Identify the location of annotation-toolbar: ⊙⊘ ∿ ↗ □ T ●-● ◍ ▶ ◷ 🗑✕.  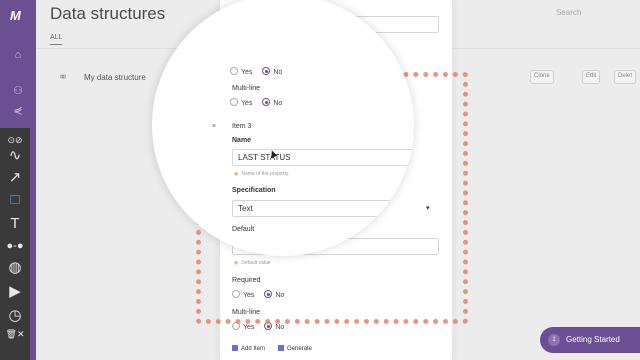
(15, 244).